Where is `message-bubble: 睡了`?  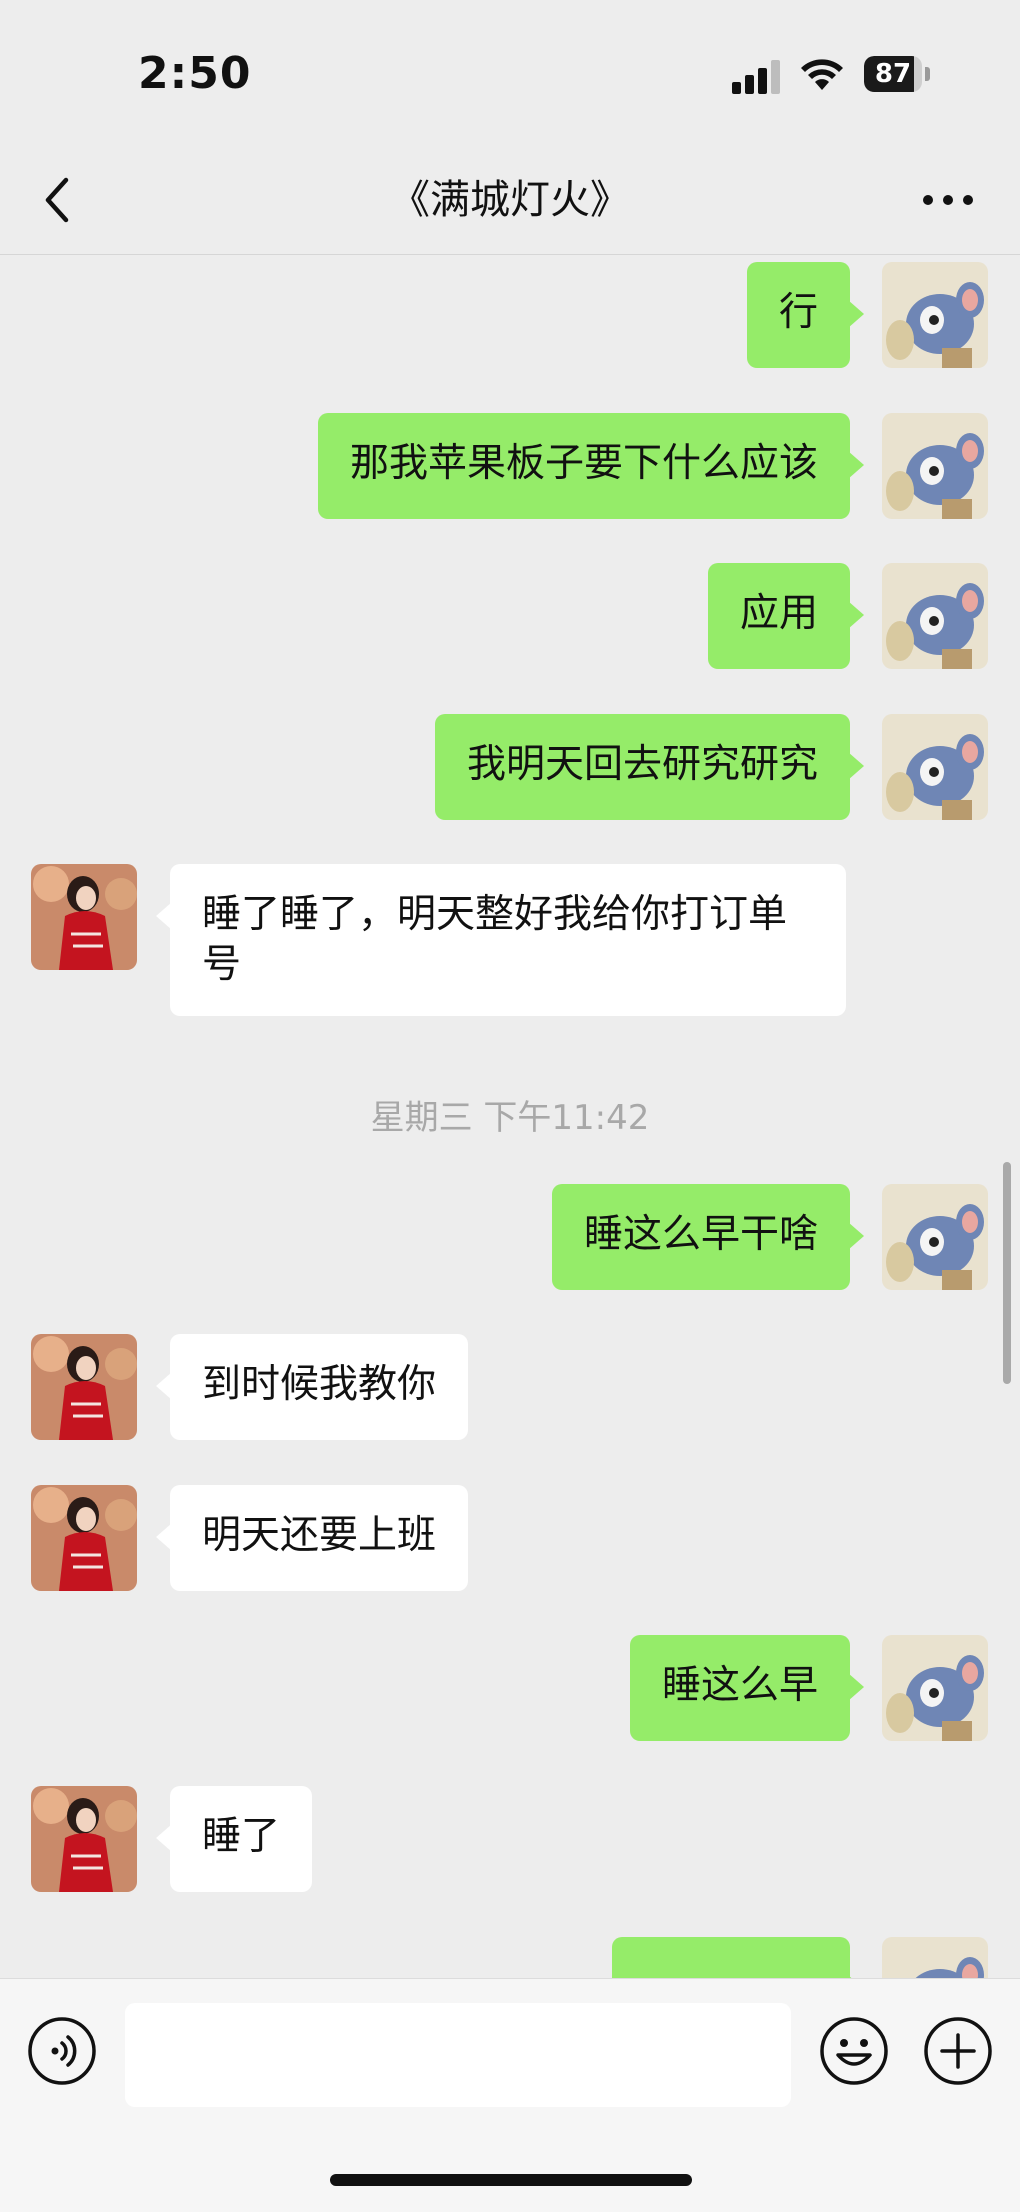
message-bubble: 睡了 is located at coordinates (234, 1839).